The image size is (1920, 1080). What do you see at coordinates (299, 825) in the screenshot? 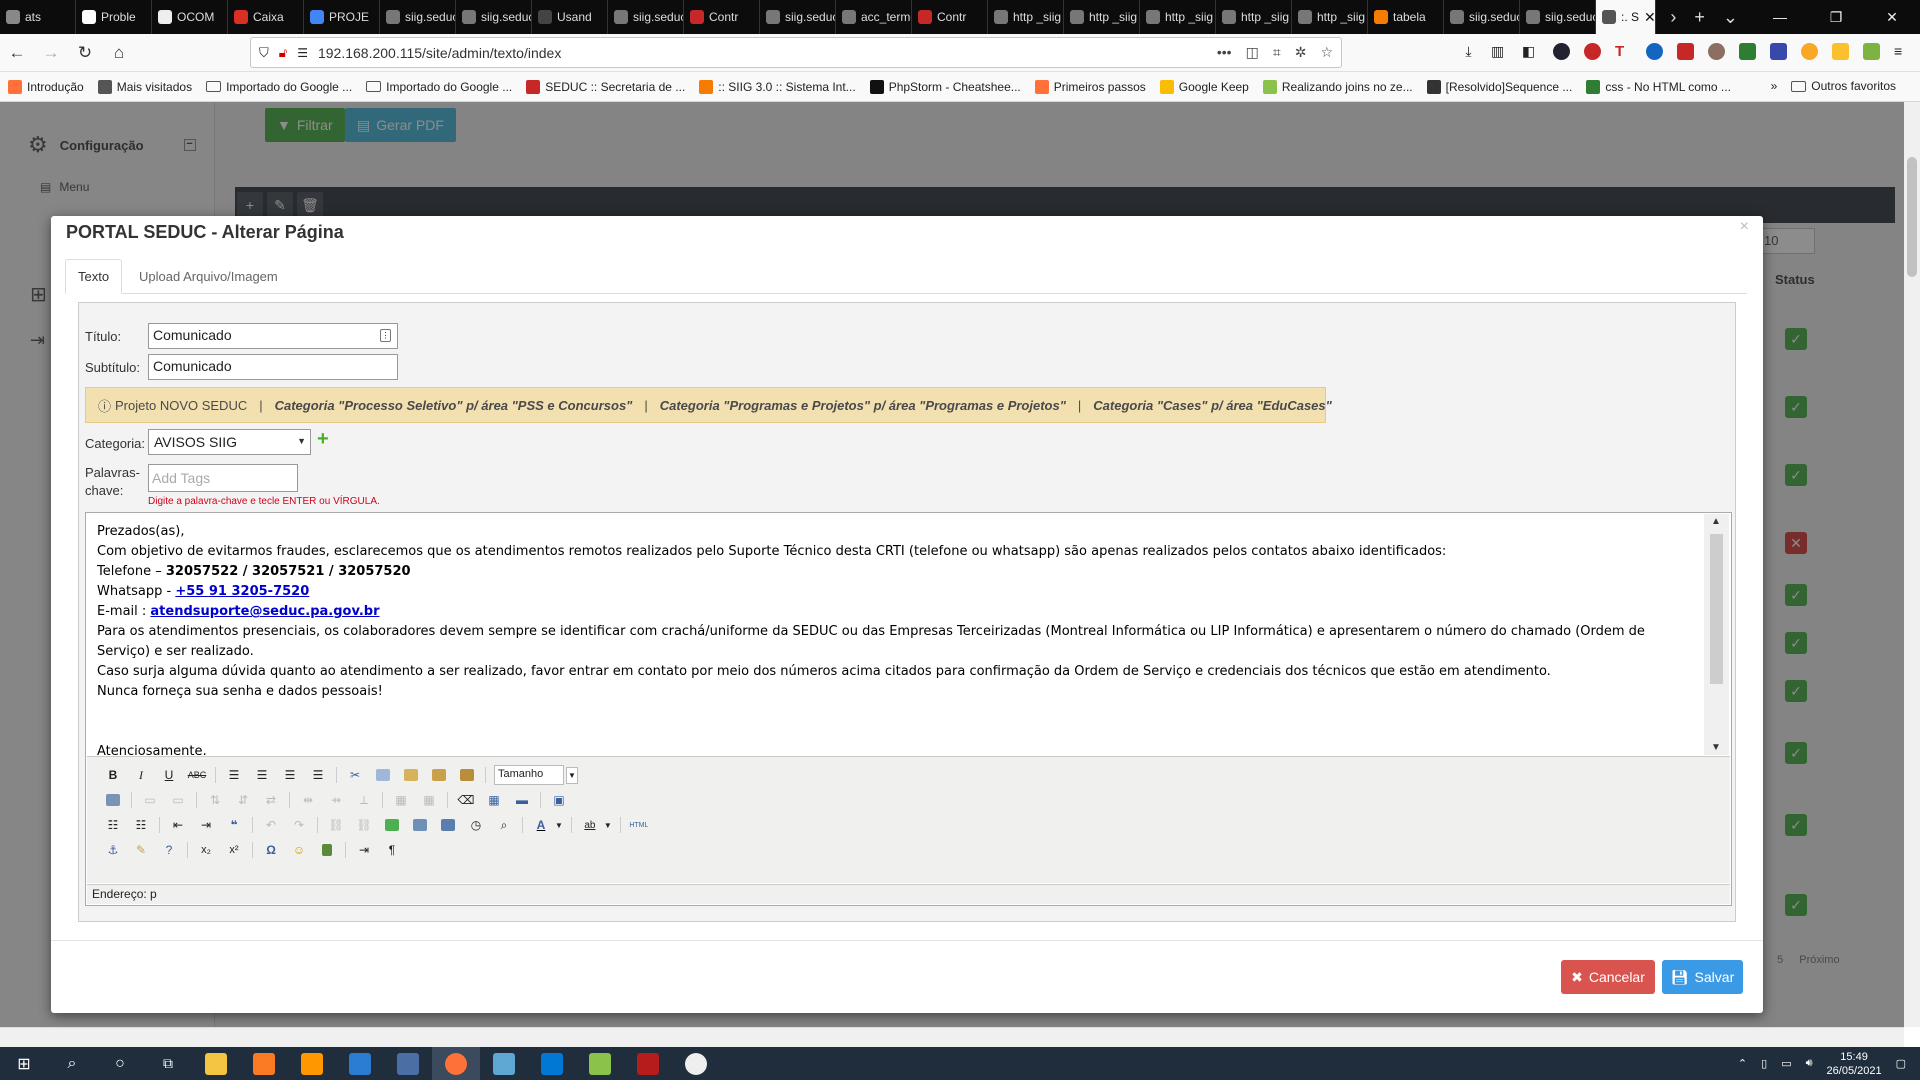
I see `redo-icon: ↷` at bounding box center [299, 825].